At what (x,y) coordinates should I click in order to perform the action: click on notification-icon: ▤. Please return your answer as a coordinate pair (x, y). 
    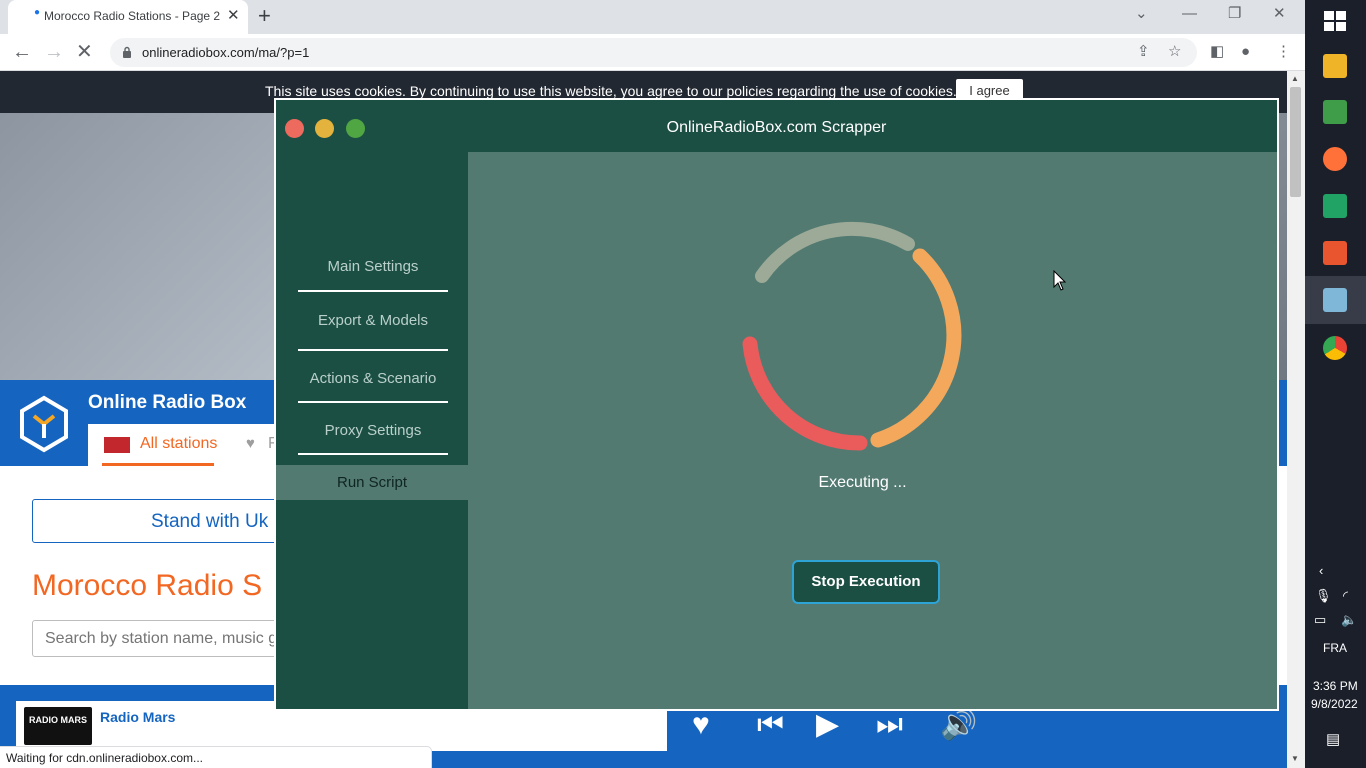
    Looking at the image, I should click on (1333, 739).